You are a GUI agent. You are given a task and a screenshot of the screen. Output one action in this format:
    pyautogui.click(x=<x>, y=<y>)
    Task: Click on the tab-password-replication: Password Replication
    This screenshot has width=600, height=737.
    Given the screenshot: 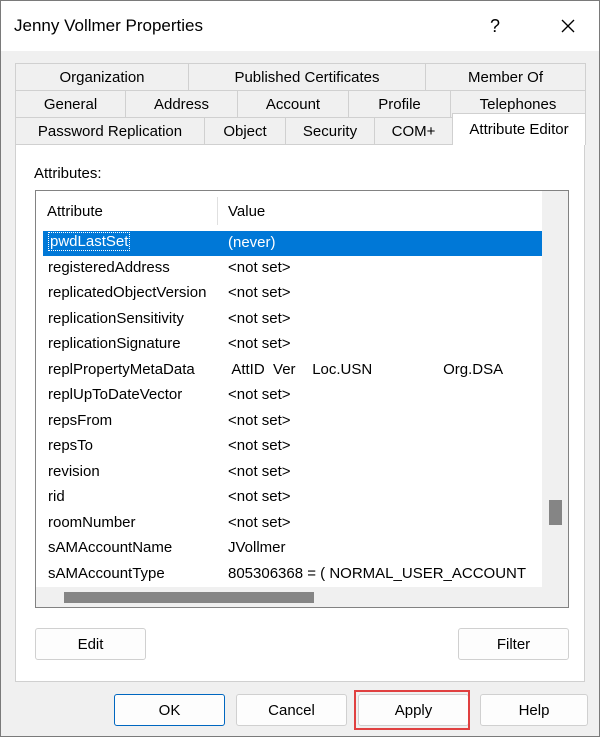 What is the action you would take?
    pyautogui.click(x=110, y=130)
    